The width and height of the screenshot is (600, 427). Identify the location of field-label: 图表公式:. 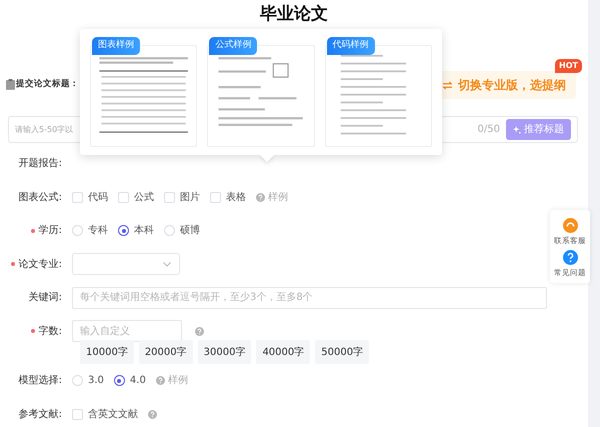
(40, 197).